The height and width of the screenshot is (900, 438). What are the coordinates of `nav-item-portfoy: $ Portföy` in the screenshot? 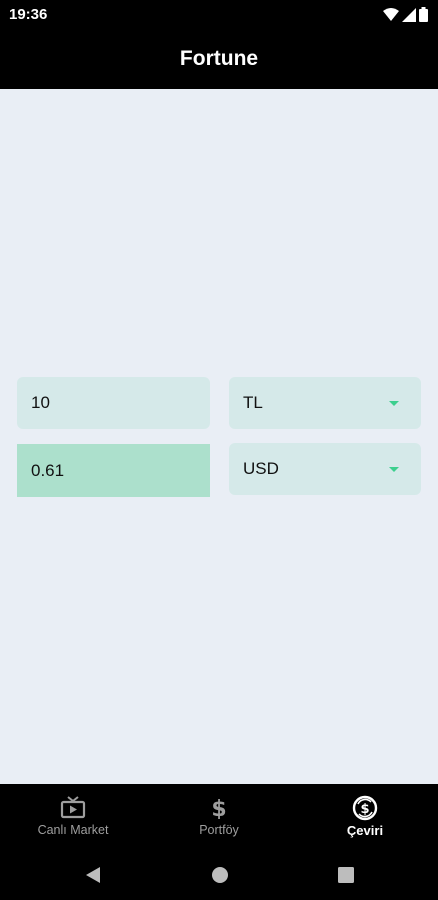 It's located at (219, 817).